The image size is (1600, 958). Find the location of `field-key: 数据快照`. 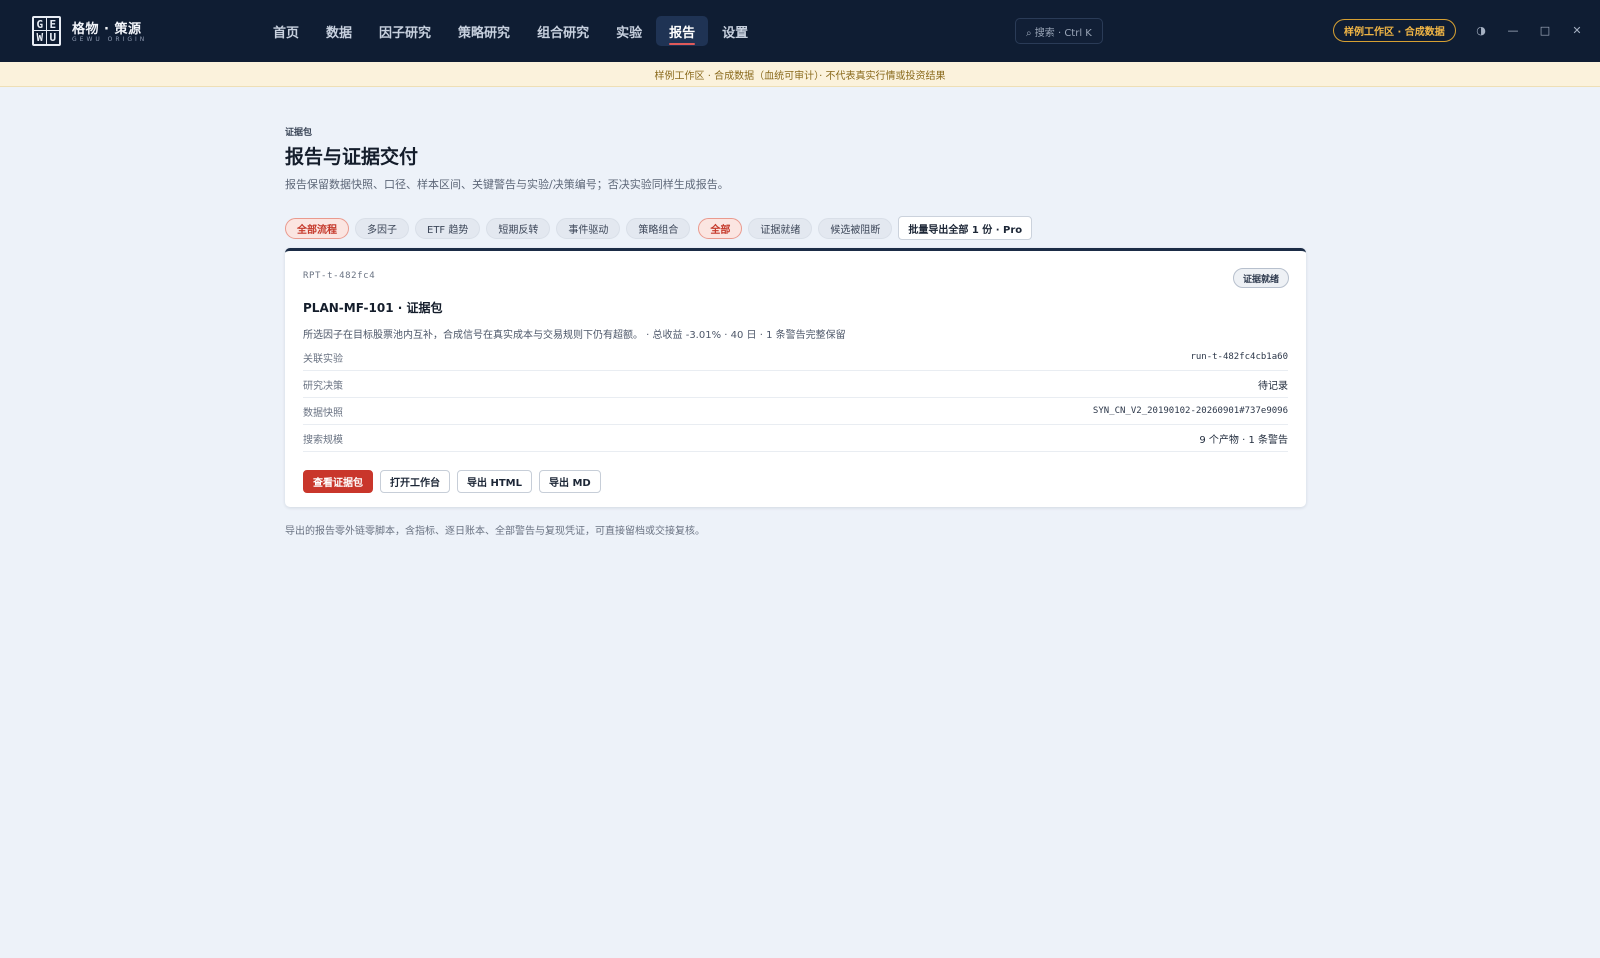

field-key: 数据快照 is located at coordinates (323, 413).